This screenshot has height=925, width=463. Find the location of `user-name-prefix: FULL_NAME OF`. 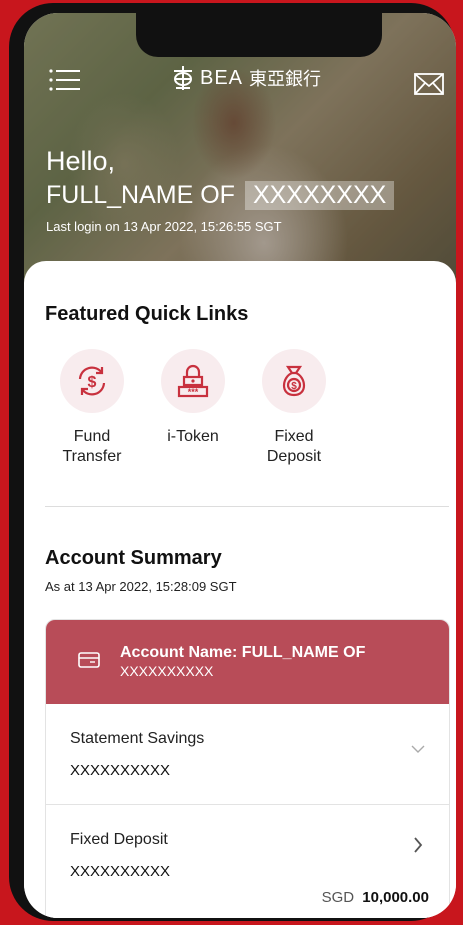

user-name-prefix: FULL_NAME OF is located at coordinates (140, 195).